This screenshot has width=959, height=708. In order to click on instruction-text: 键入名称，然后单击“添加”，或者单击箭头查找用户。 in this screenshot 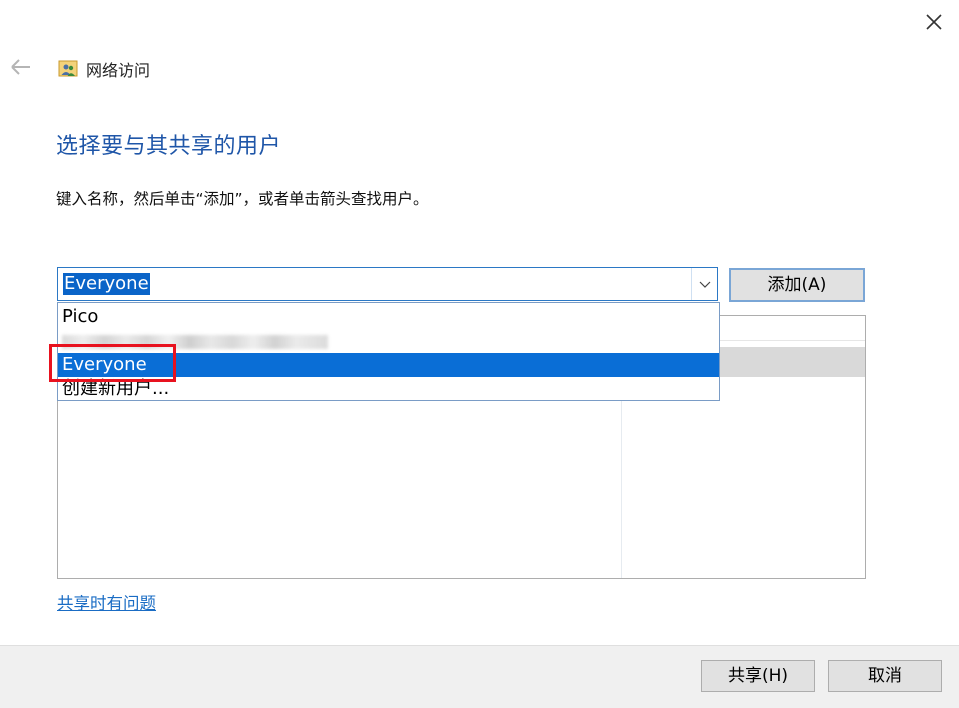, I will do `click(242, 199)`.